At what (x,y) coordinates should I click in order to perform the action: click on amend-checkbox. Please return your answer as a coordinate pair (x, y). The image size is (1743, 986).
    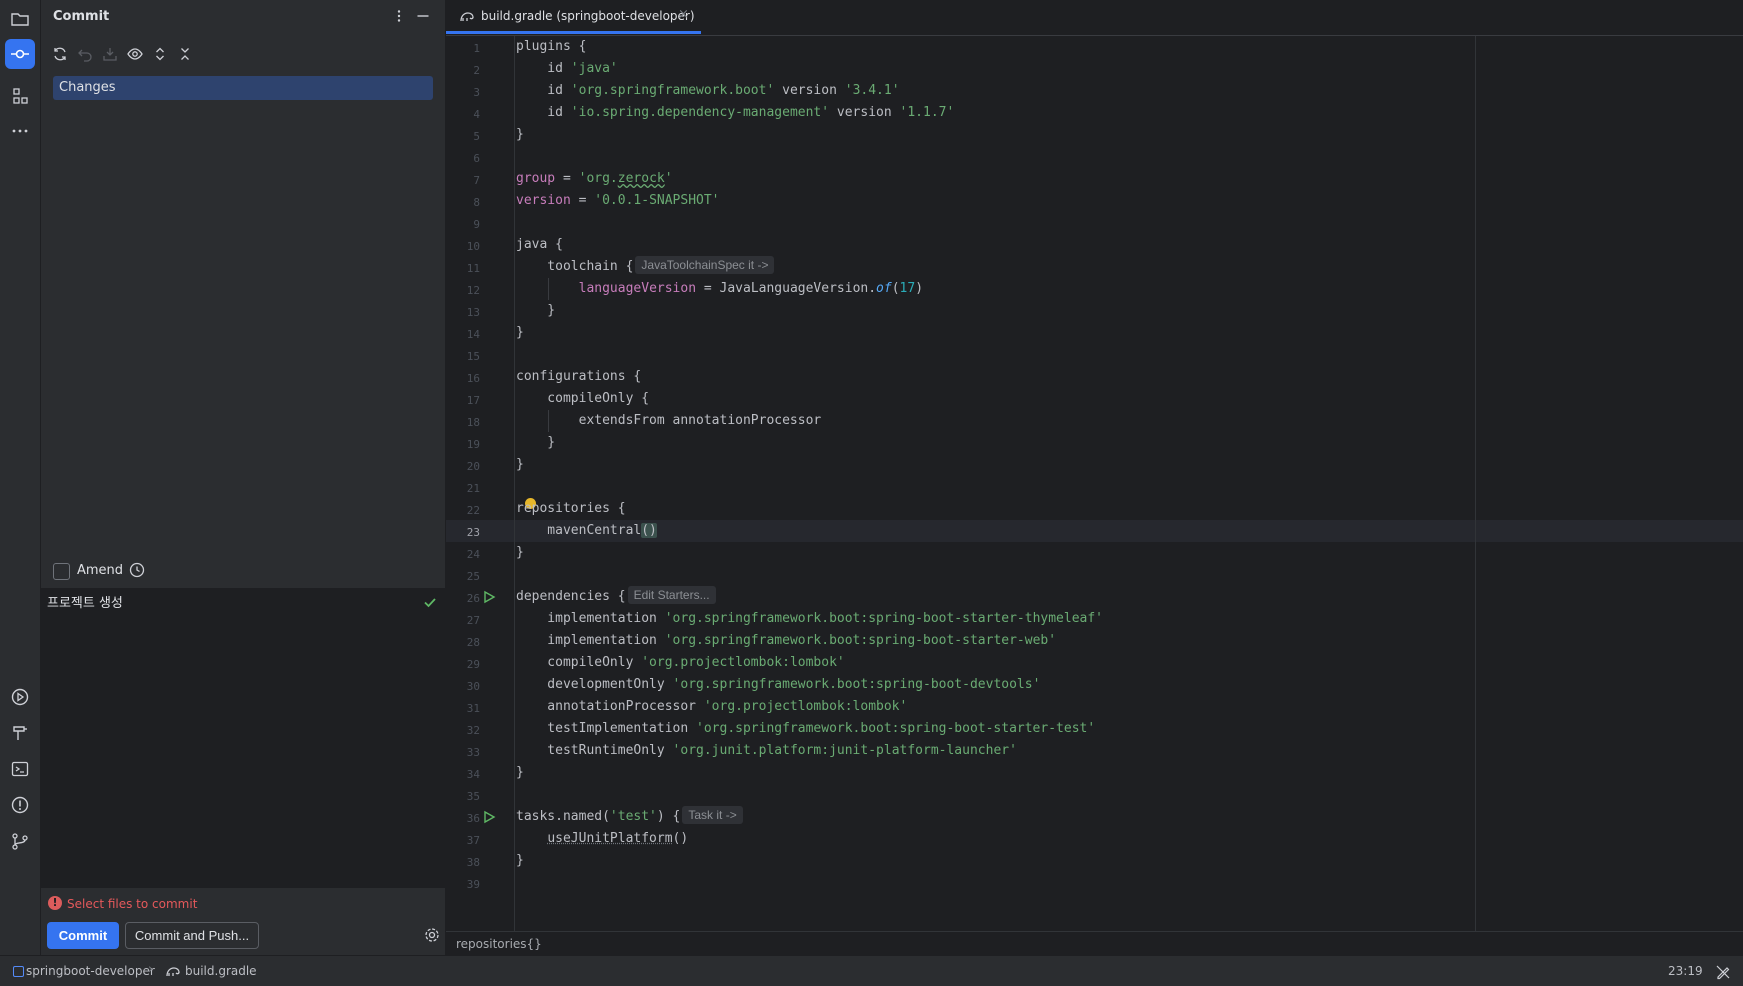
    Looking at the image, I should click on (61, 571).